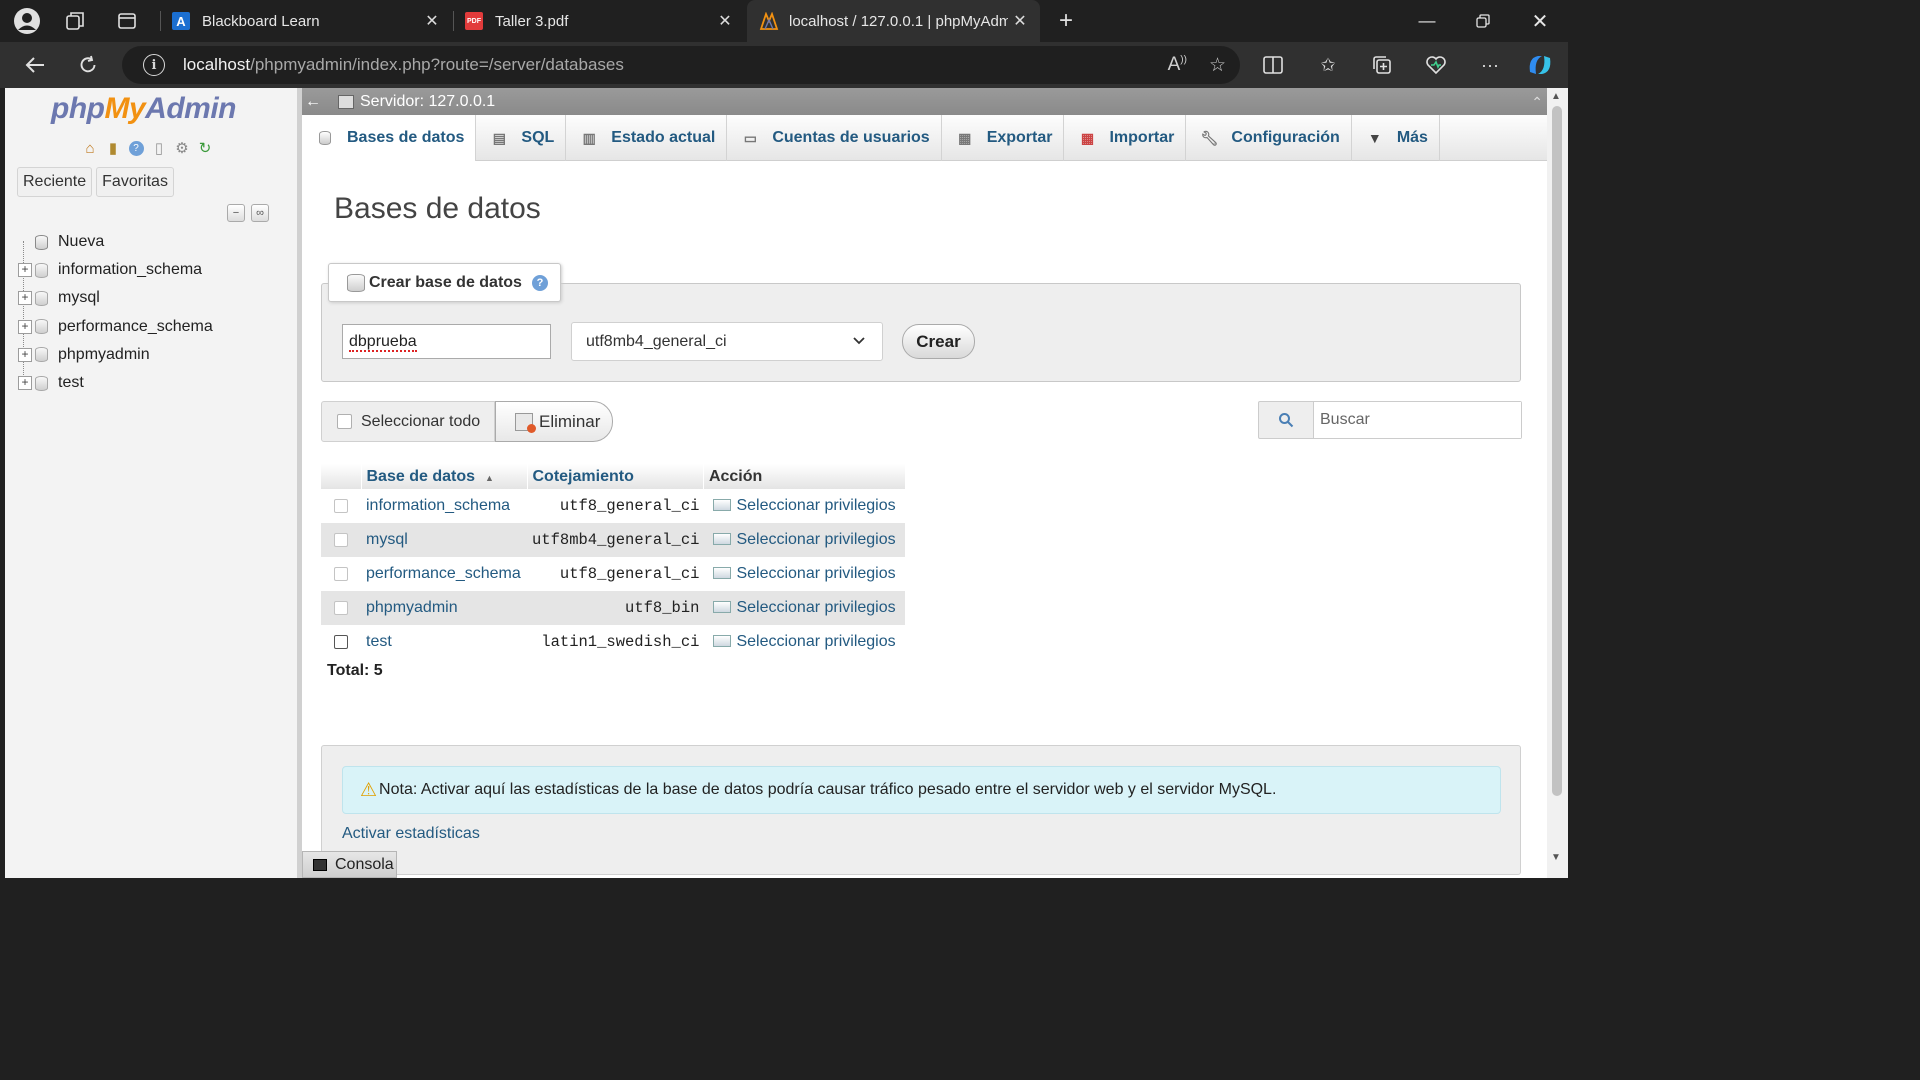 The height and width of the screenshot is (1080, 1920). I want to click on copilot-icon, so click(1540, 65).